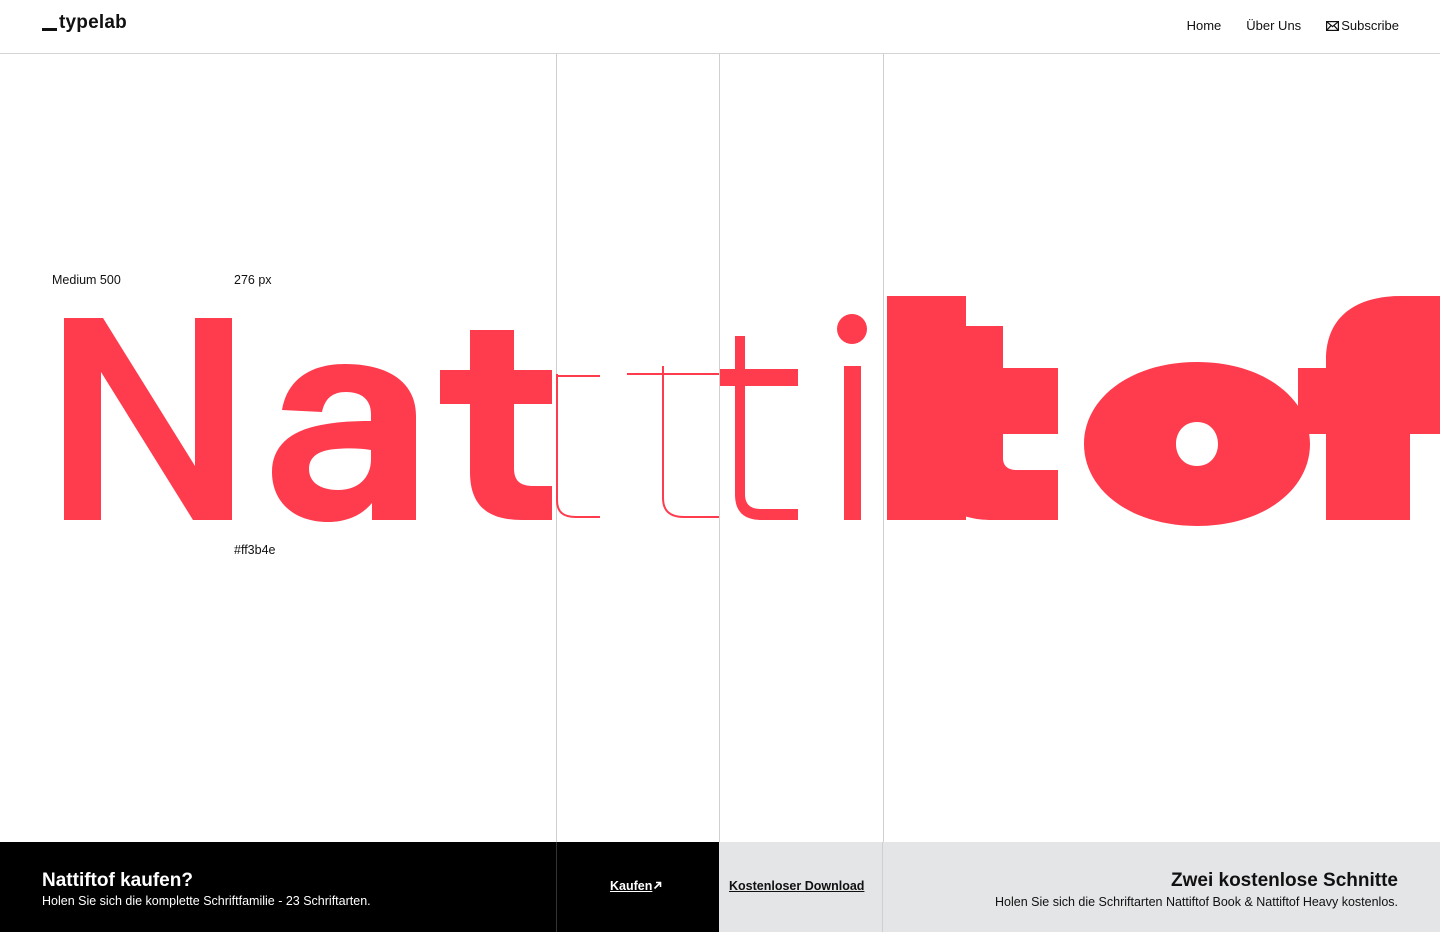 This screenshot has height=932, width=1440. Describe the element at coordinates (796, 886) in the screenshot. I see `free-download-link: Kostenloser Download` at that location.